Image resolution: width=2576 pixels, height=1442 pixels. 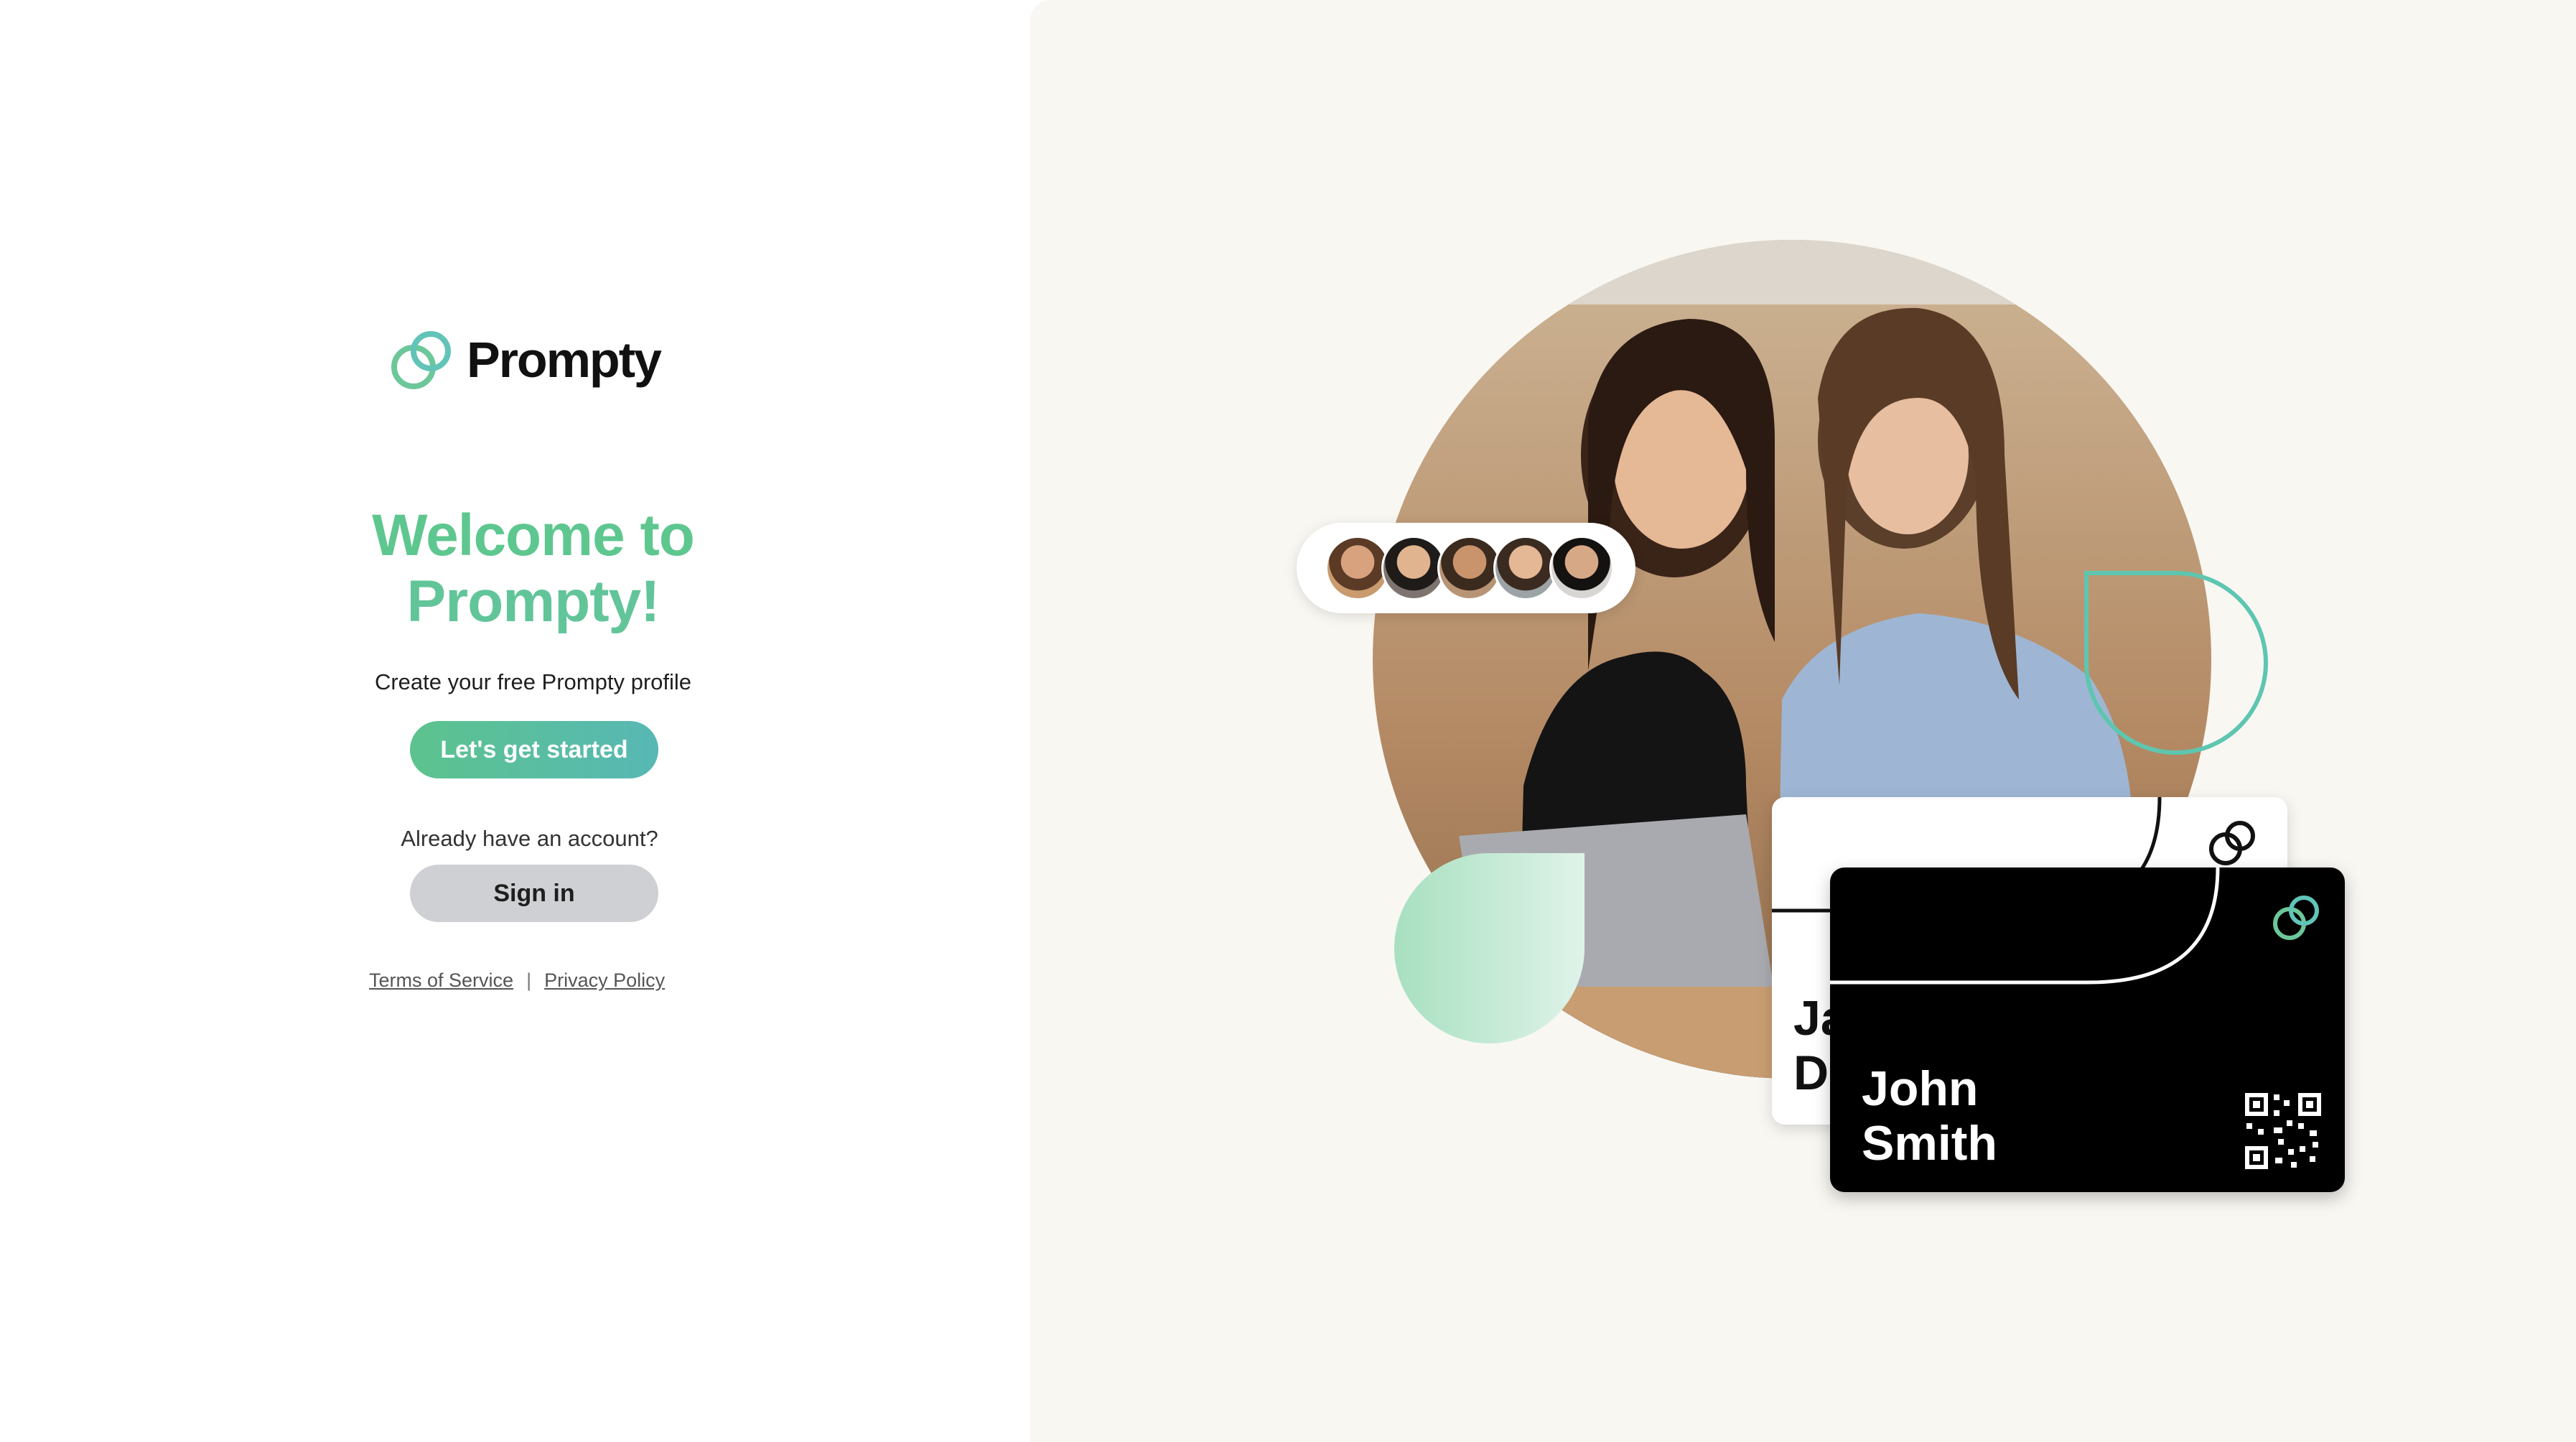 I want to click on decorative-leaf-shape, so click(x=1489, y=948).